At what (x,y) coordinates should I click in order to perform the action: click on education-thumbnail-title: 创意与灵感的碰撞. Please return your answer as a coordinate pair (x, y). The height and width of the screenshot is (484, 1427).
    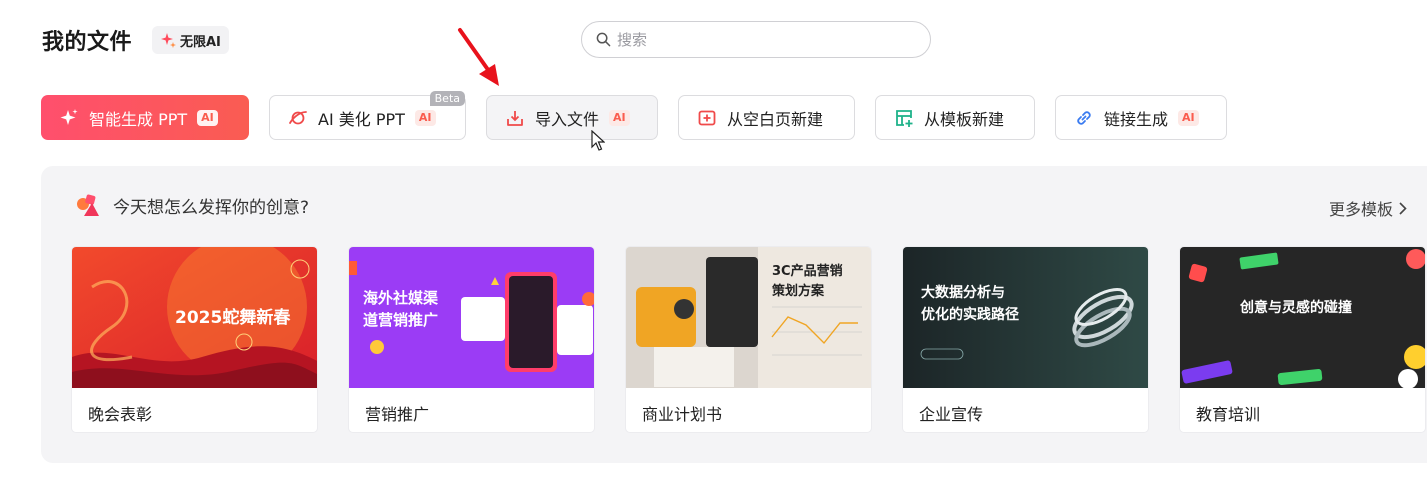
    Looking at the image, I should click on (1295, 307).